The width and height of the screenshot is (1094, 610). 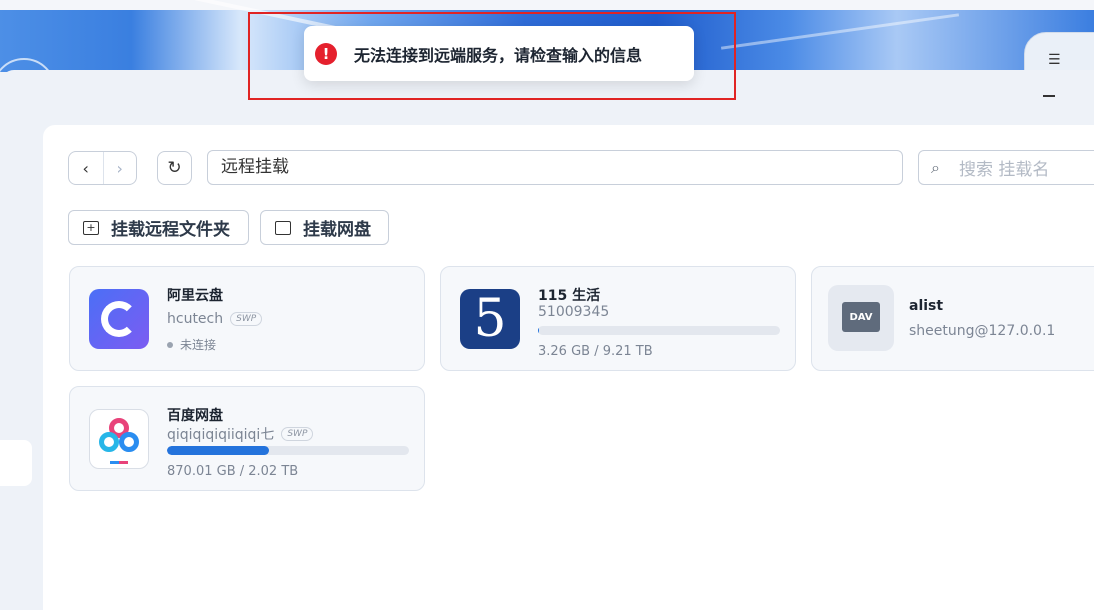 I want to click on mount-remote-folder-label: 挂载远程文件夹, so click(x=170, y=230).